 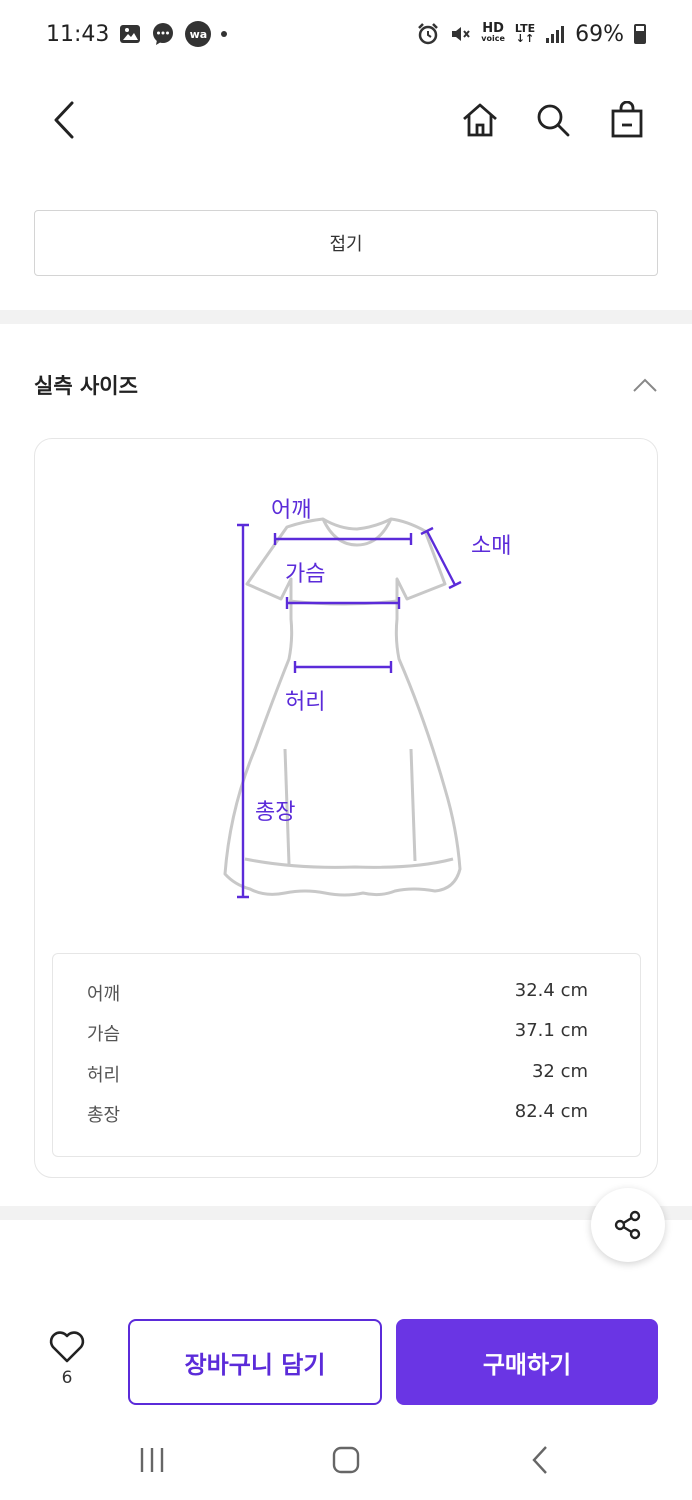 I want to click on size-value: 37.1 cm, so click(x=551, y=1031).